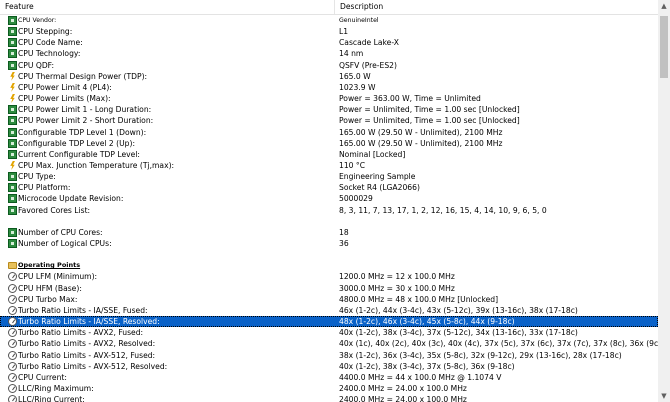  I want to click on table-row: CPU Type: Engineering Sample, so click(329, 176).